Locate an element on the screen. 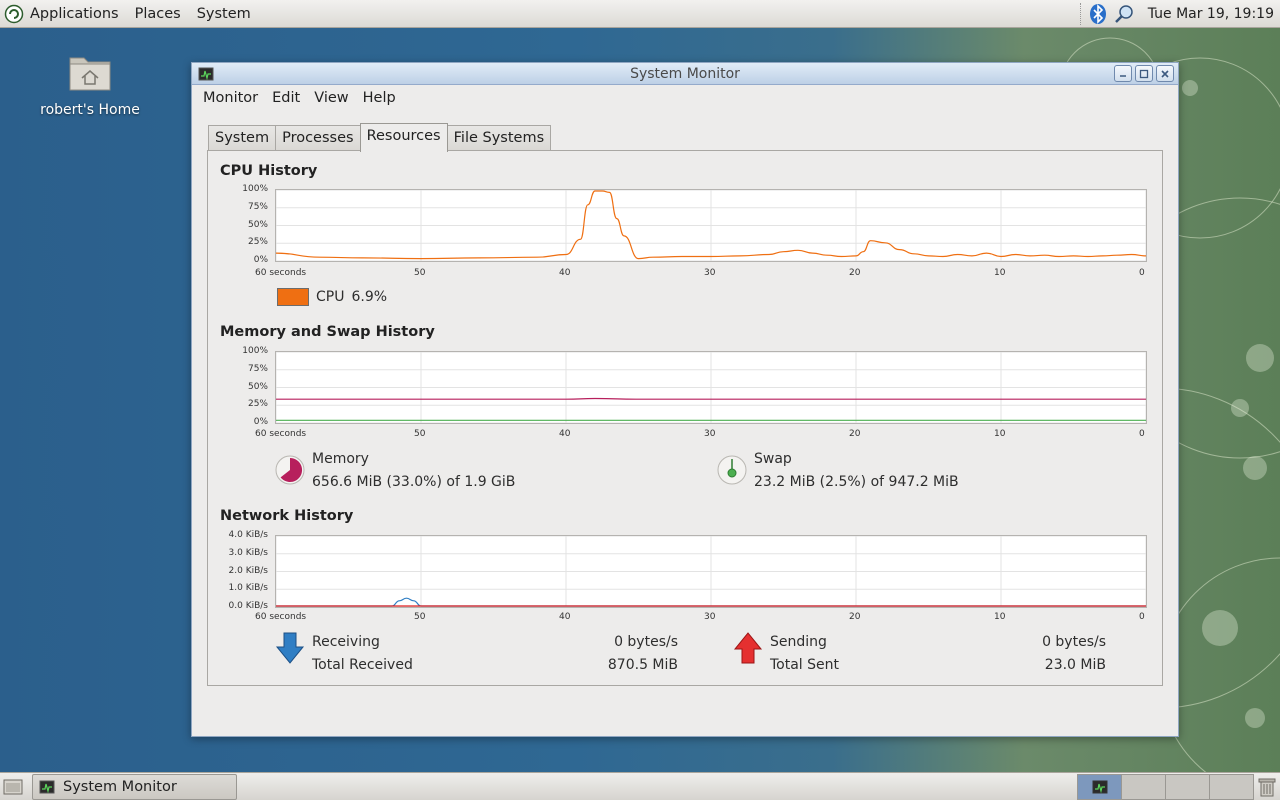 This screenshot has width=1280, height=800. tab-system: System is located at coordinates (242, 138).